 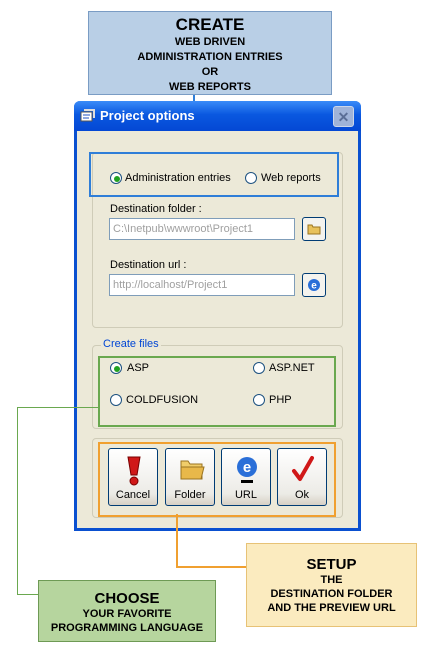 I want to click on radio-web-reports, so click(x=251, y=178).